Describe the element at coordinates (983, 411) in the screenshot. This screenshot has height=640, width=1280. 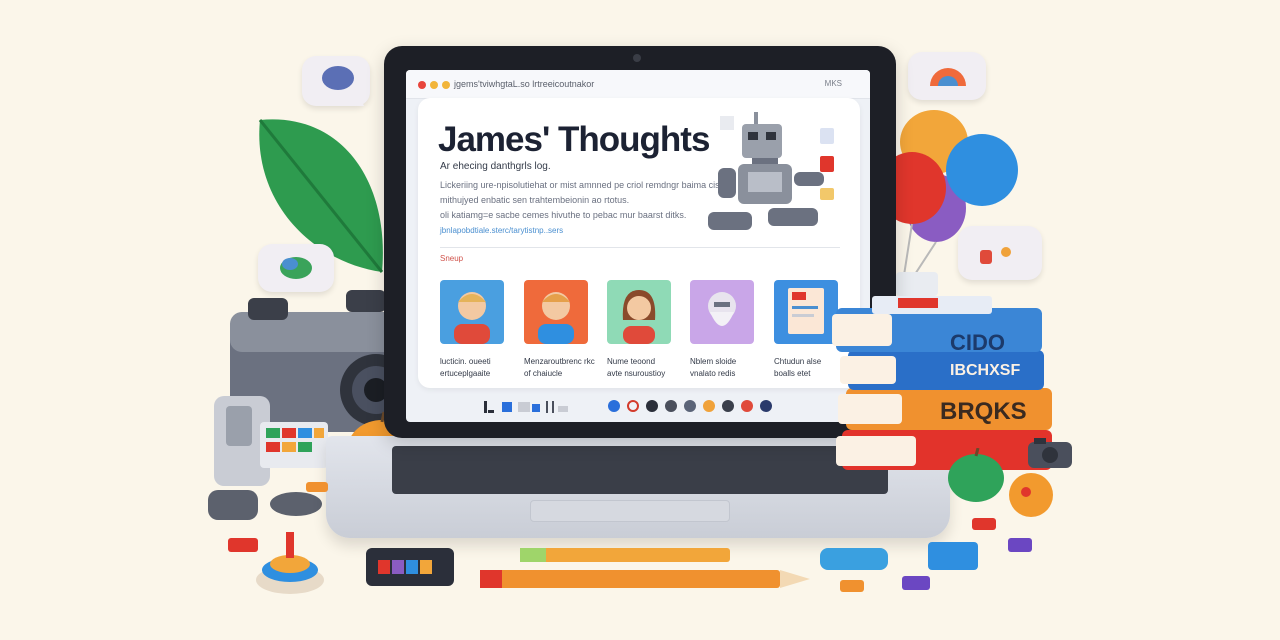
I see `book-spine-3: BRQKS` at that location.